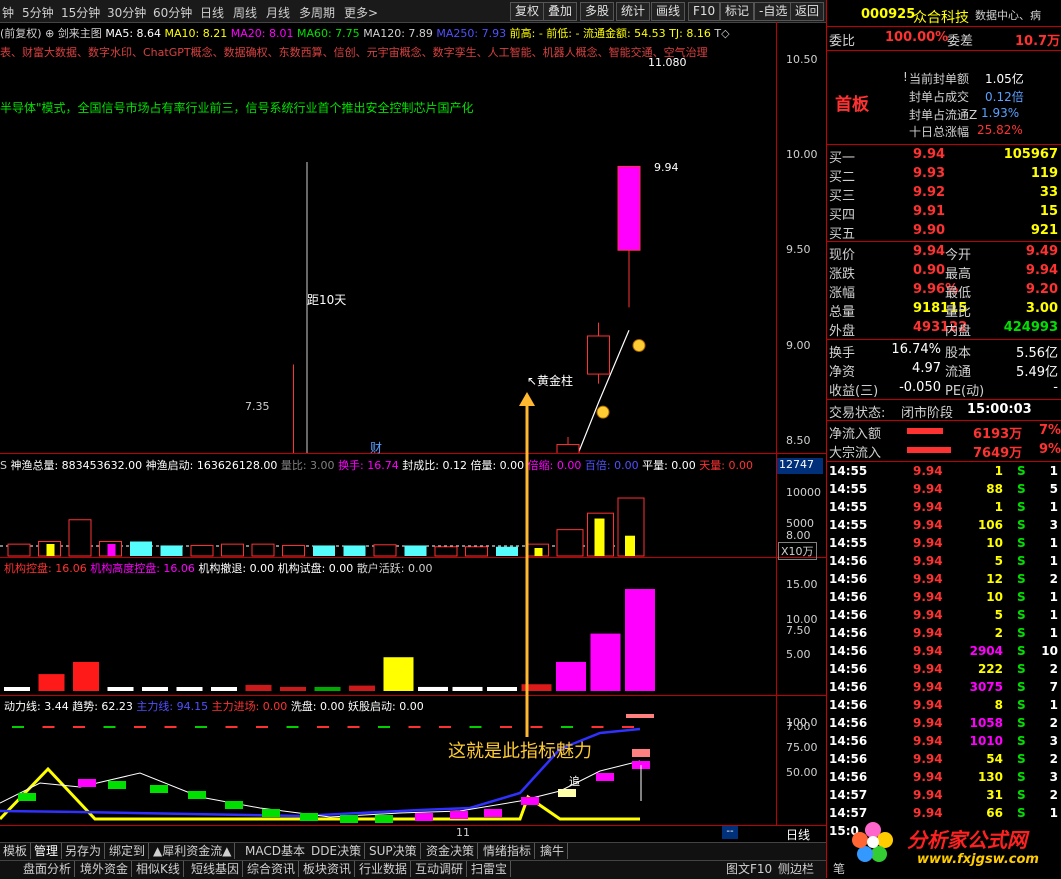  Describe the element at coordinates (275, 851) in the screenshot. I see `tab-macd: MACD基本` at that location.